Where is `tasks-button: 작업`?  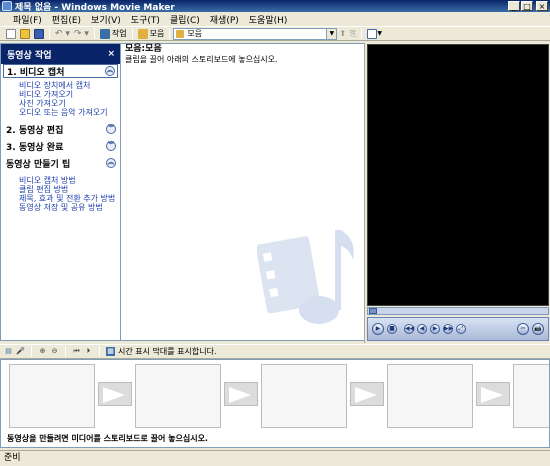
tasks-button: 작업 is located at coordinates (113, 34).